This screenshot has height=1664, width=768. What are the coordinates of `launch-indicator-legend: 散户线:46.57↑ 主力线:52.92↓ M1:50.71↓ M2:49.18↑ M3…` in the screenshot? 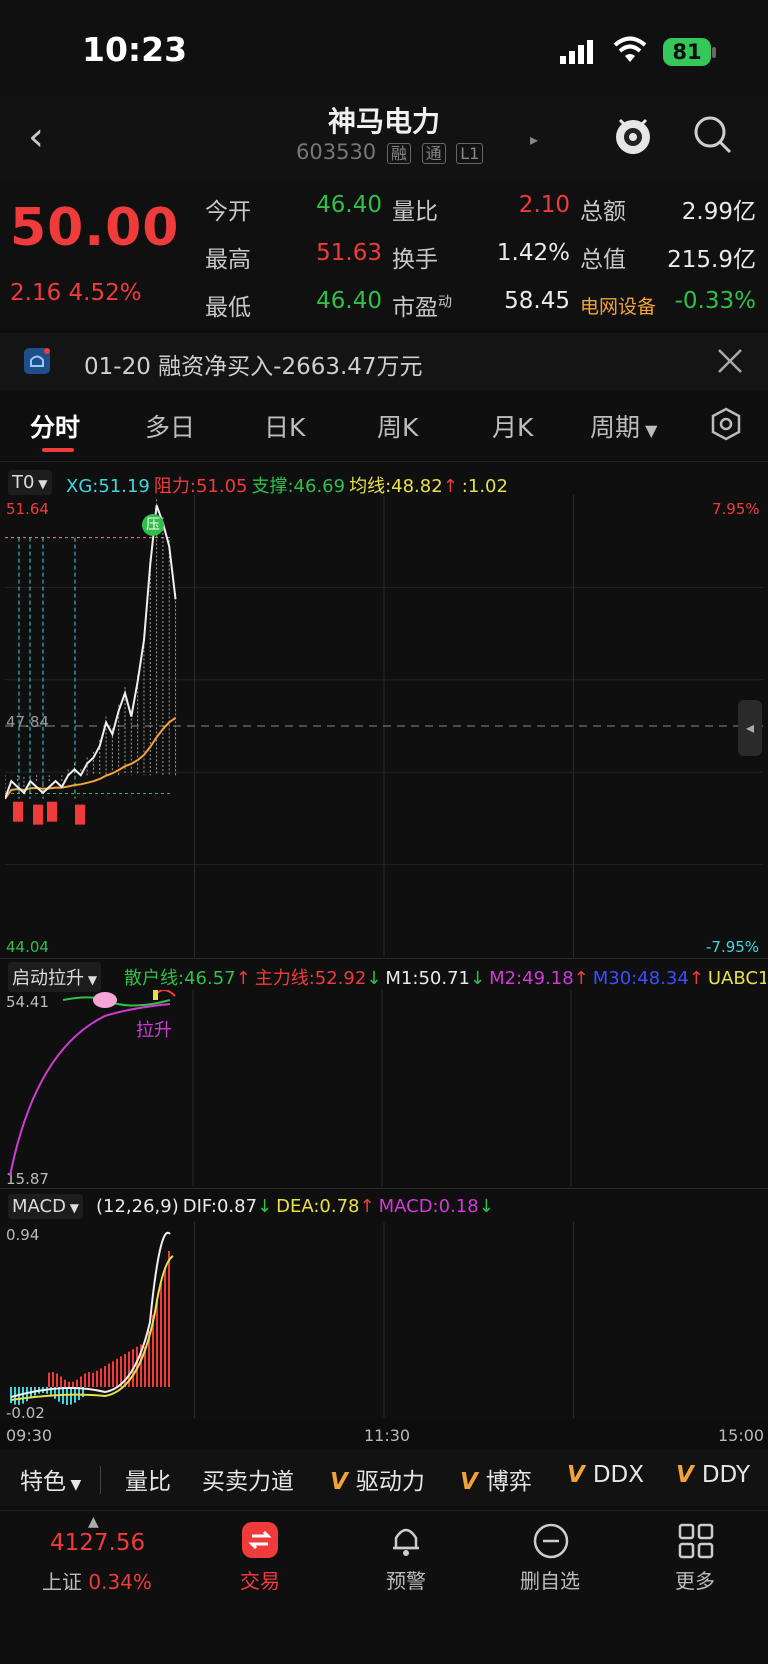 It's located at (443, 977).